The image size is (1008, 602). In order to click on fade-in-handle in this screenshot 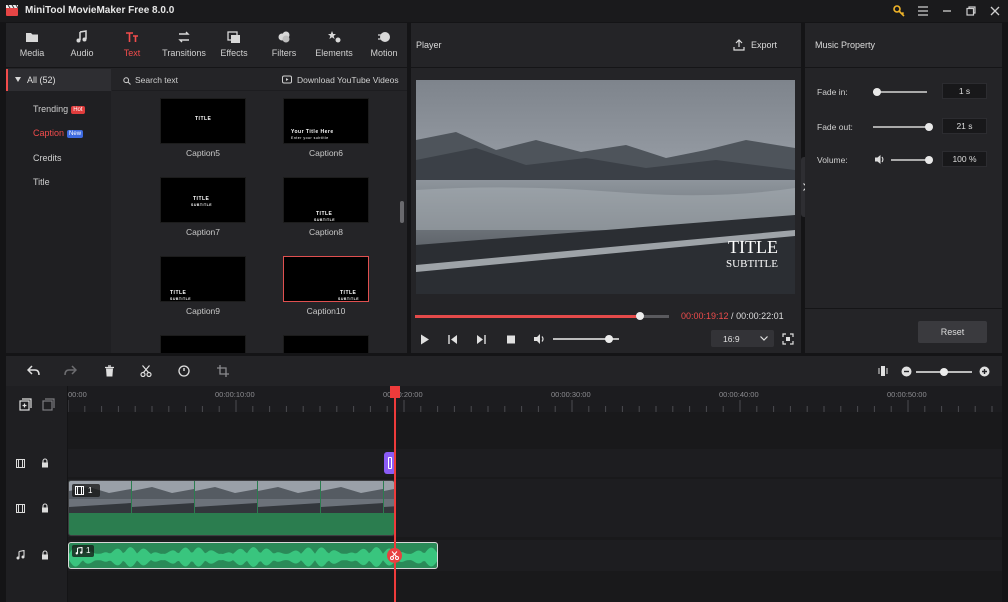, I will do `click(876, 92)`.